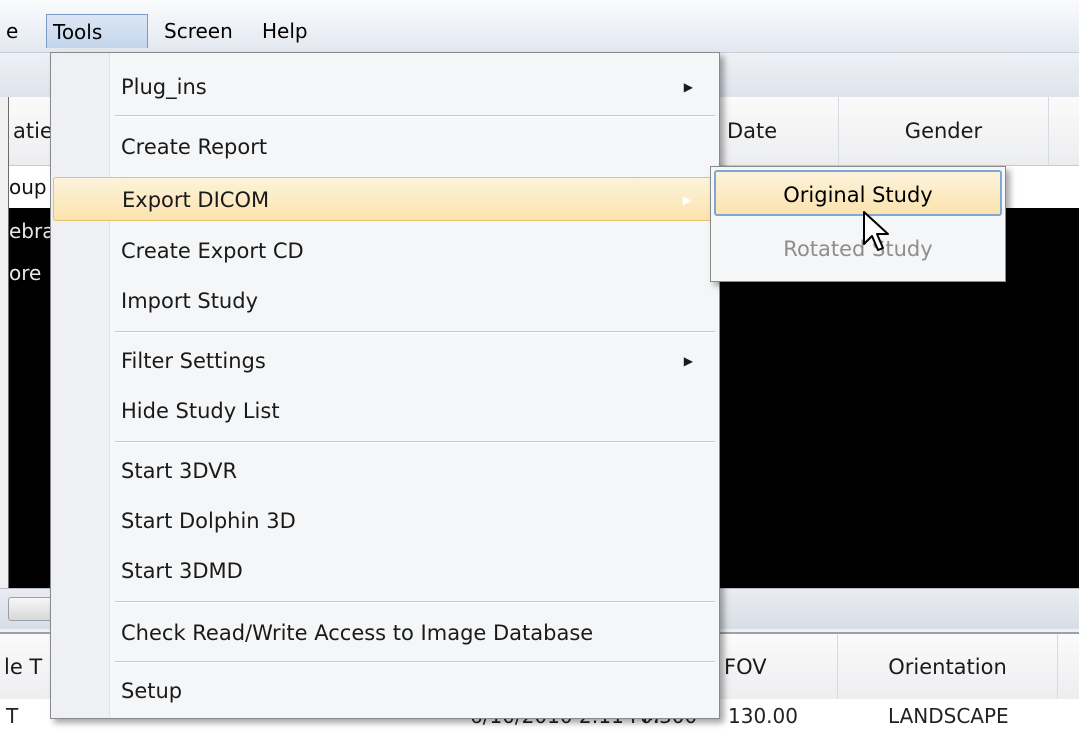  Describe the element at coordinates (182, 571) in the screenshot. I see `menu-item-label: Start 3DMD` at that location.